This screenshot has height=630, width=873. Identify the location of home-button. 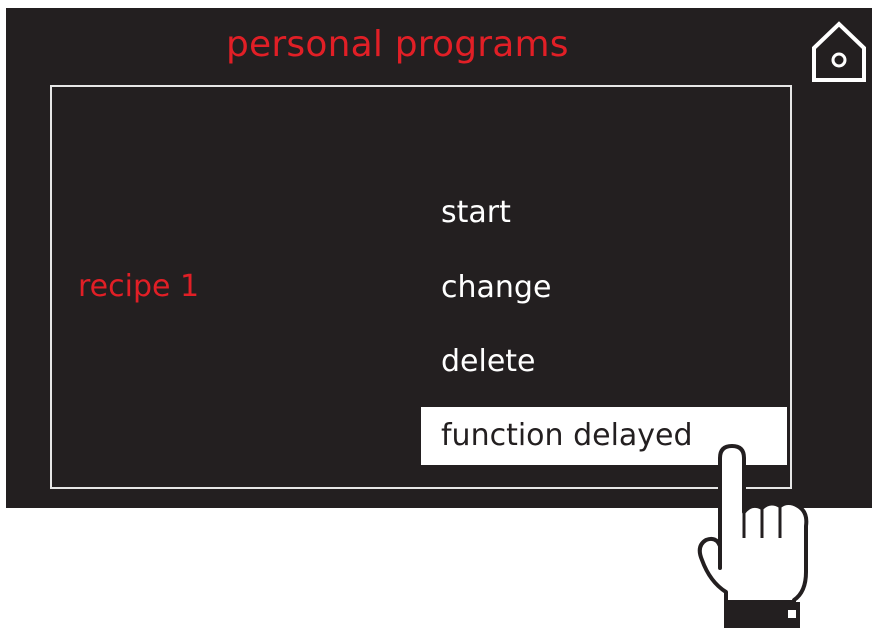
(839, 52).